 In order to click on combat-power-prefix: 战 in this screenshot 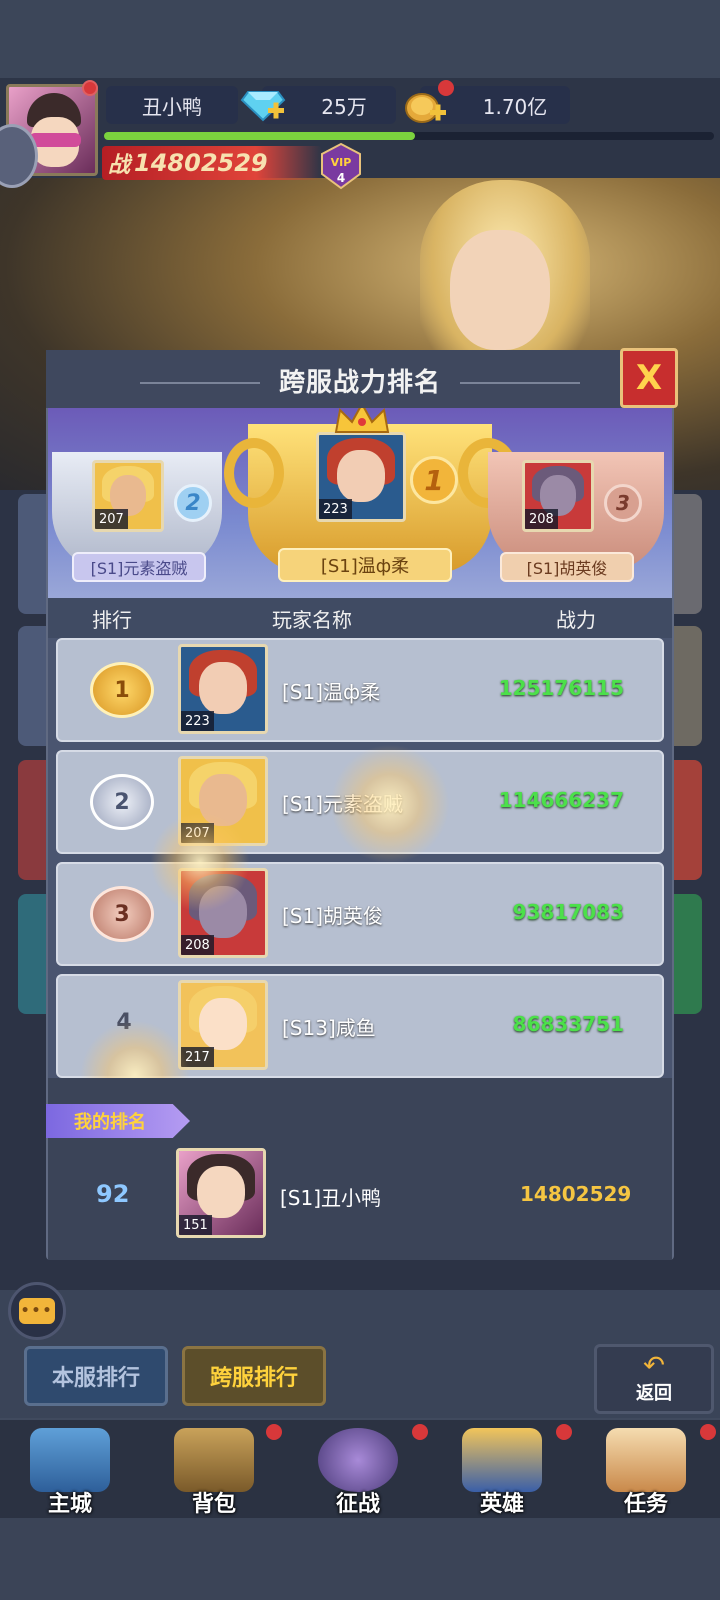, I will do `click(119, 165)`.